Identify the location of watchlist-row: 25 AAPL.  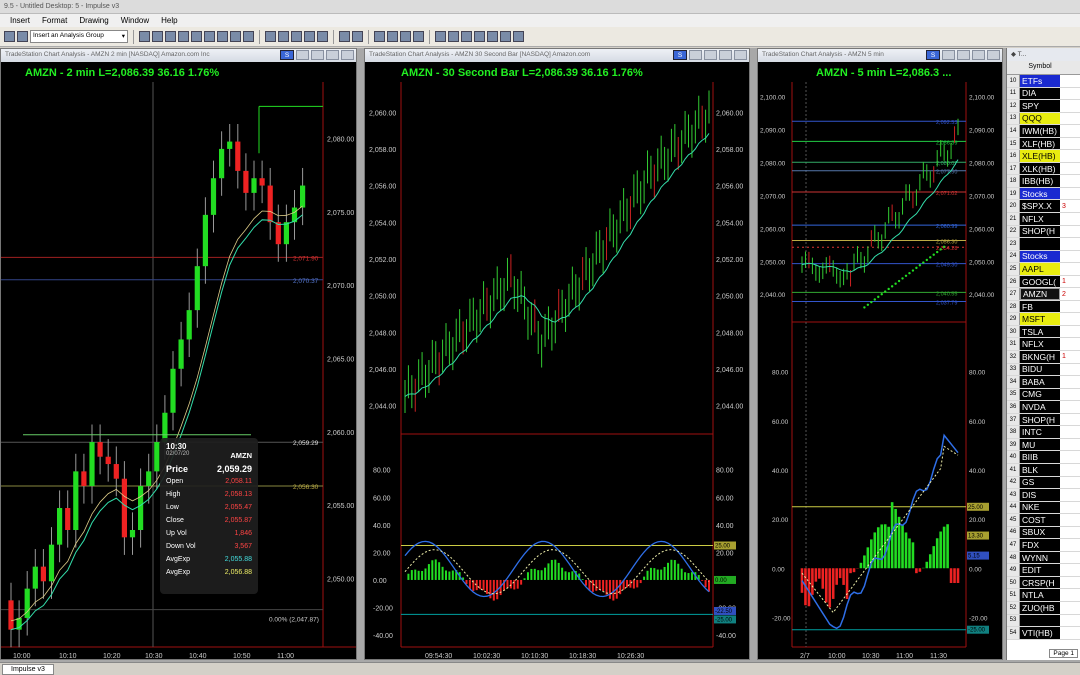
(1043, 269).